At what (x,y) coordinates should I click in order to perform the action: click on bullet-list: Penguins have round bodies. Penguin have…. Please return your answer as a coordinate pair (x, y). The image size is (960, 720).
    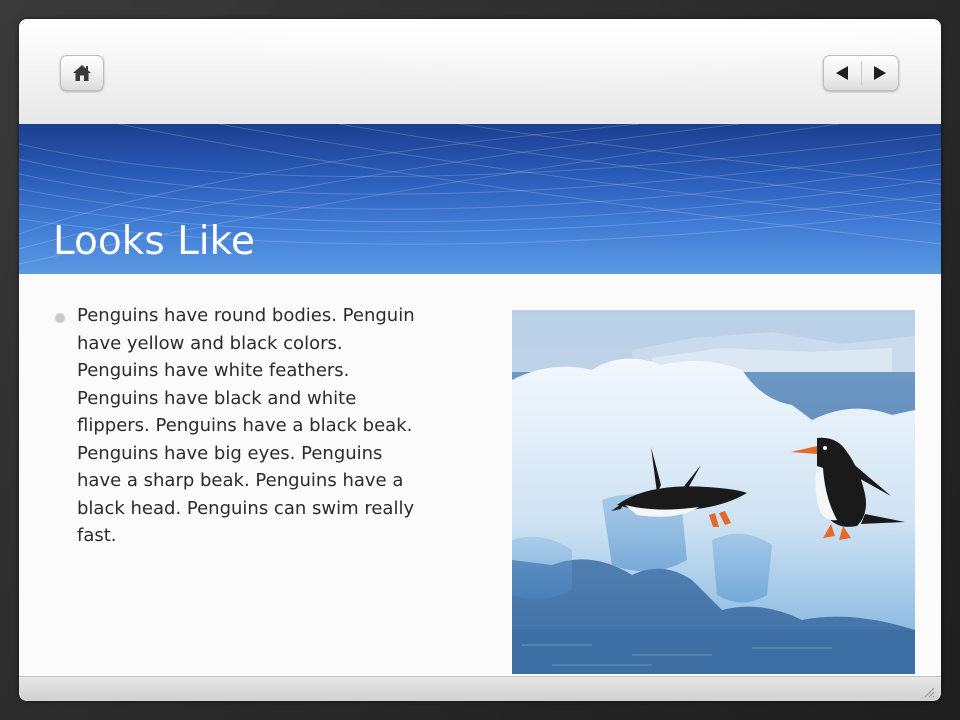
    Looking at the image, I should click on (240, 426).